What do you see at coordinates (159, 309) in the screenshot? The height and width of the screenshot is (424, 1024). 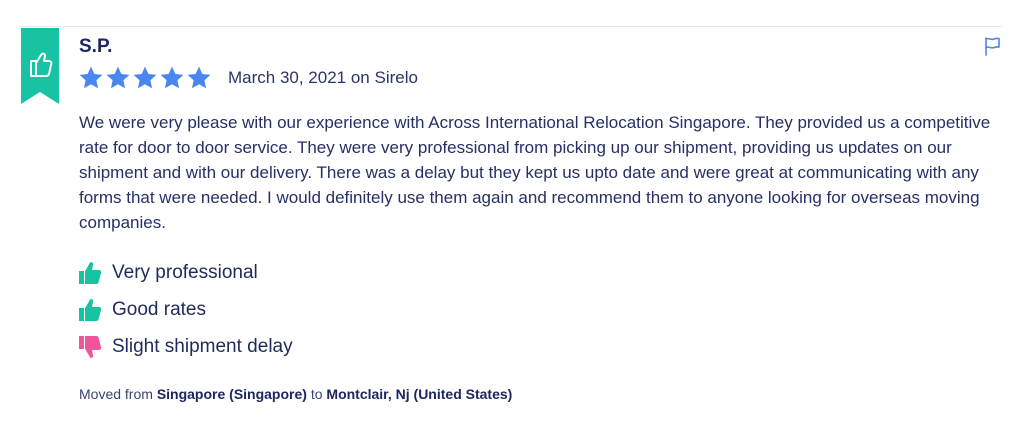 I see `review-point-label: Good rates` at bounding box center [159, 309].